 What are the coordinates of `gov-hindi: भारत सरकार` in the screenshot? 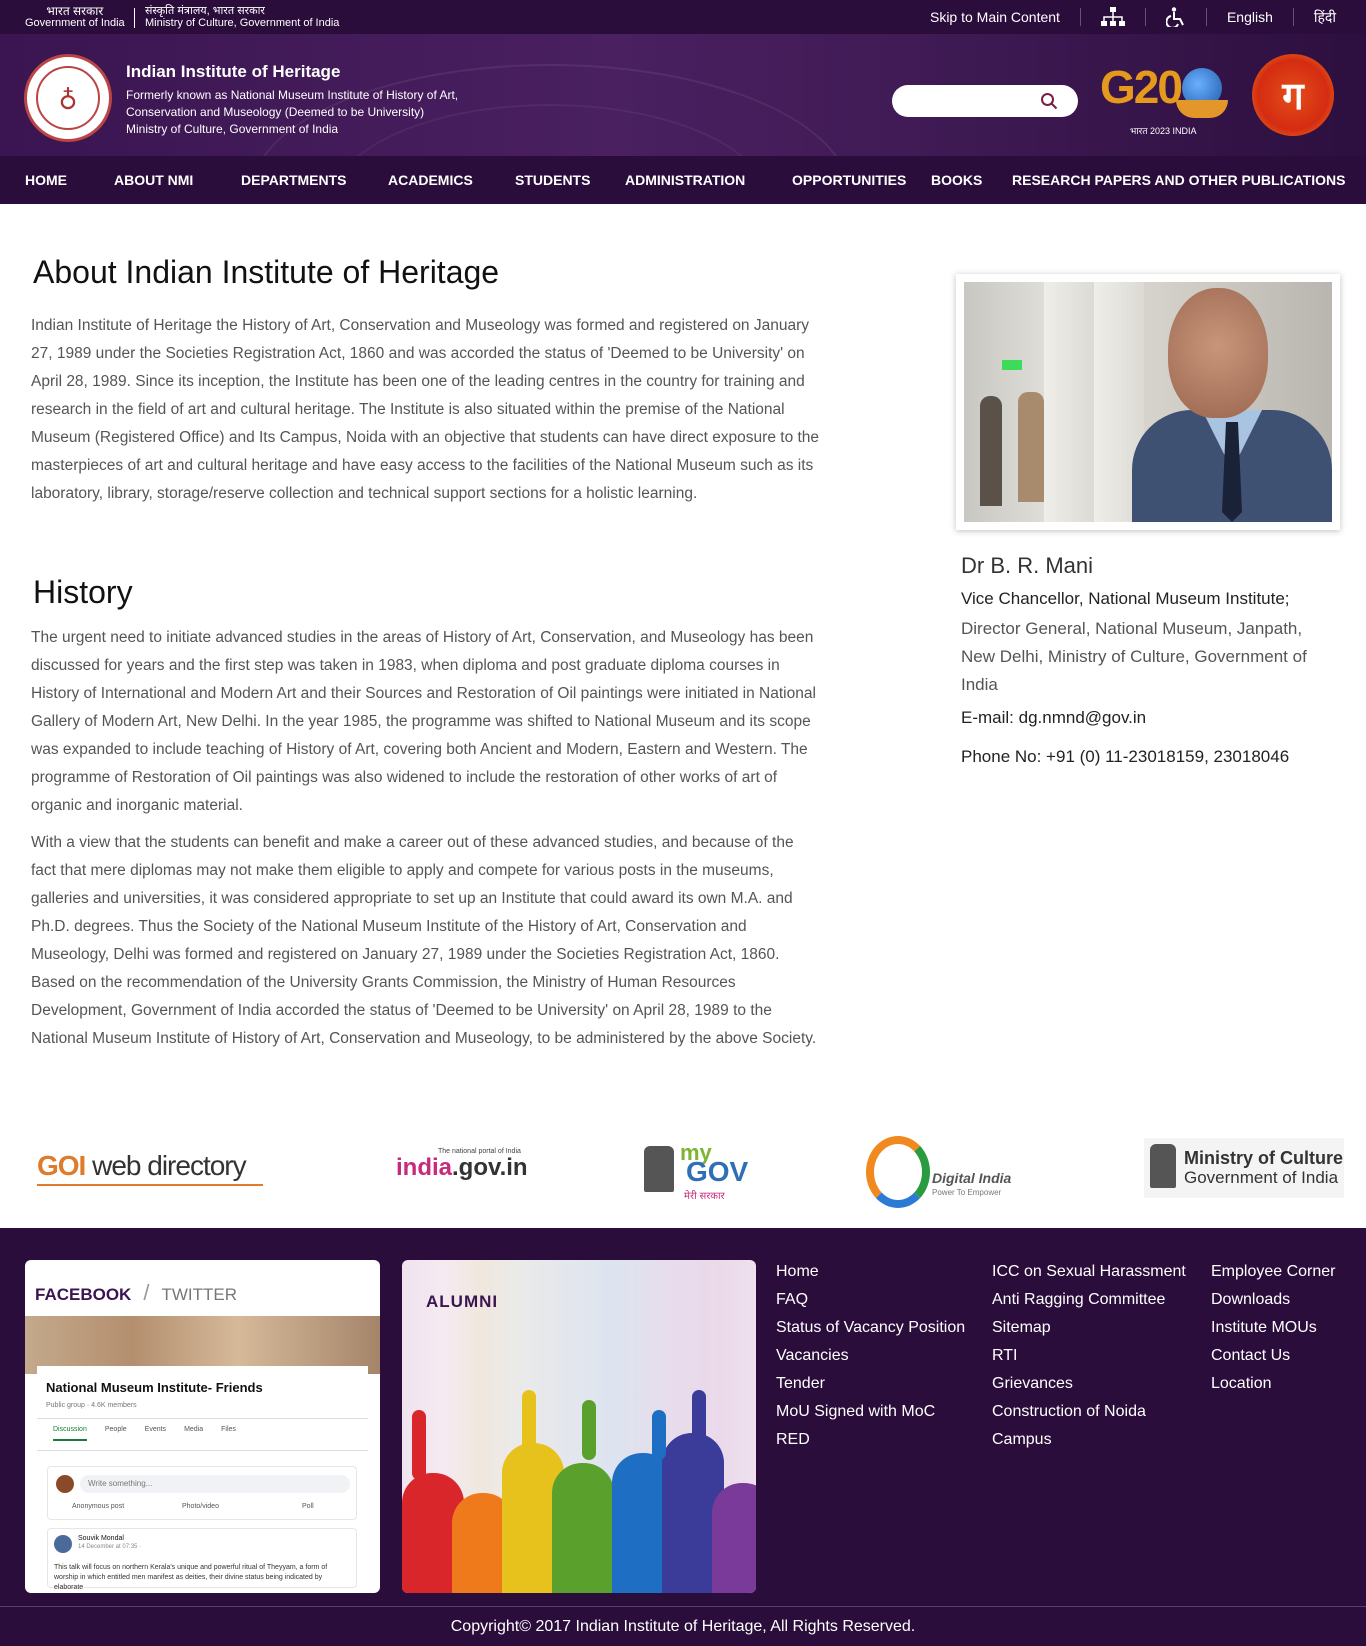 It's located at (75, 11).